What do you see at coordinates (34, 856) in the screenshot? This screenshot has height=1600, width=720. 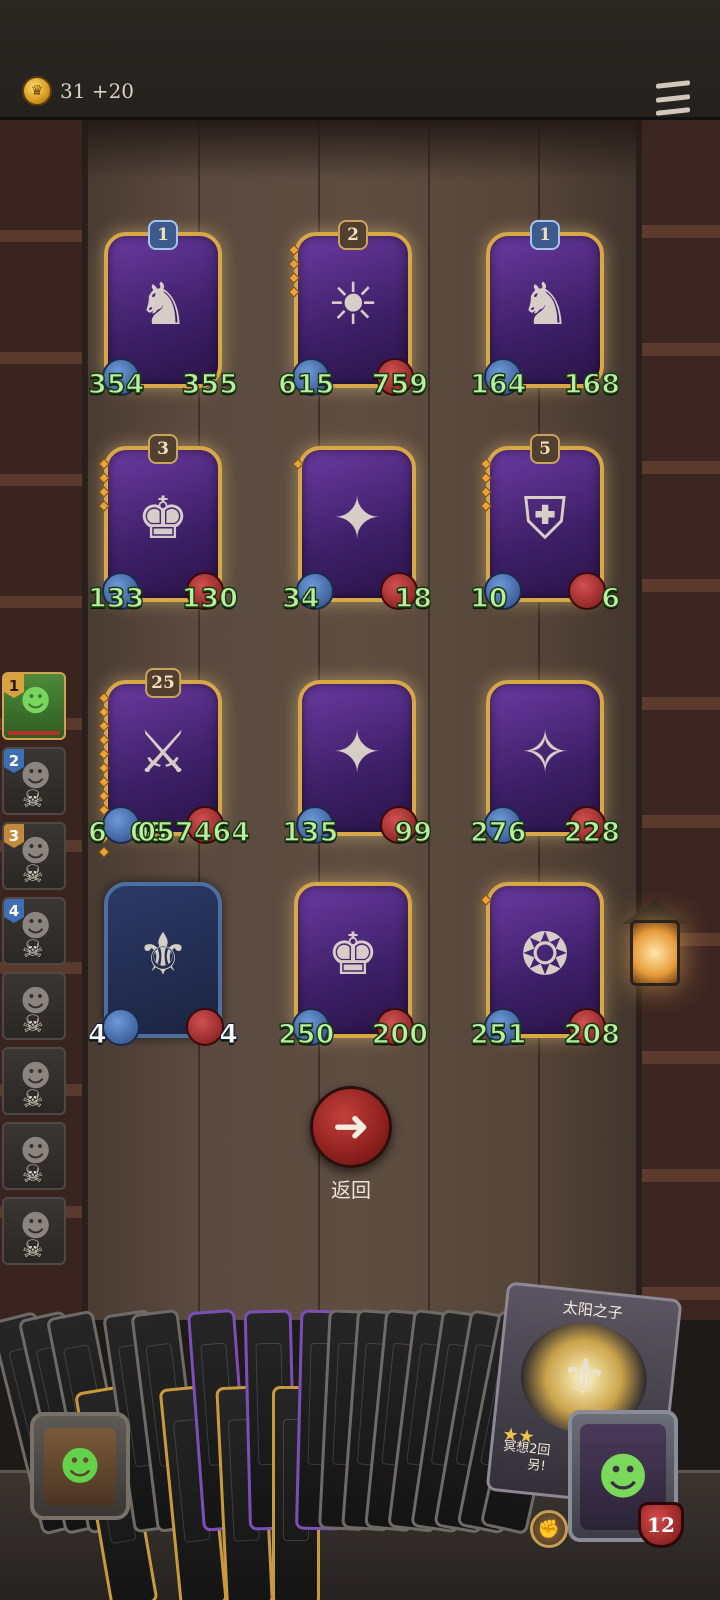 I see `opponent-slot: 3 ☻ ☠` at bounding box center [34, 856].